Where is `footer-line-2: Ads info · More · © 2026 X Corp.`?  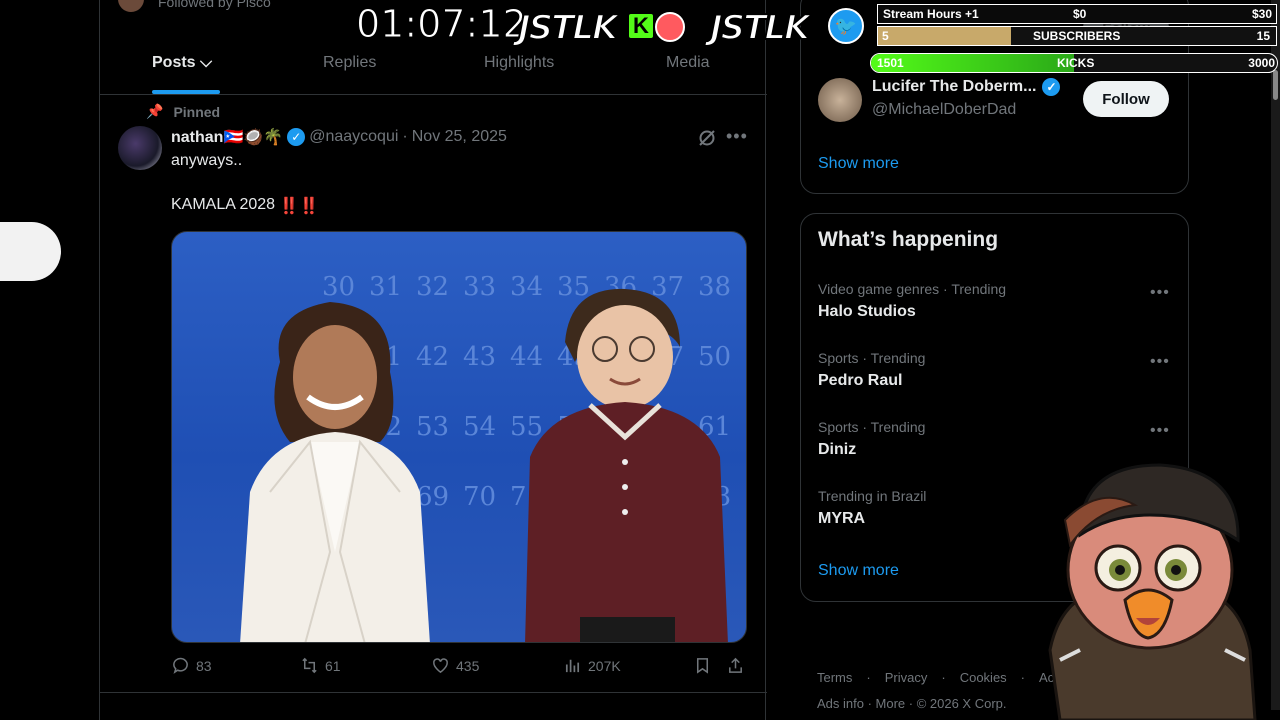
footer-line-2: Ads info · More · © 2026 X Corp. is located at coordinates (912, 703).